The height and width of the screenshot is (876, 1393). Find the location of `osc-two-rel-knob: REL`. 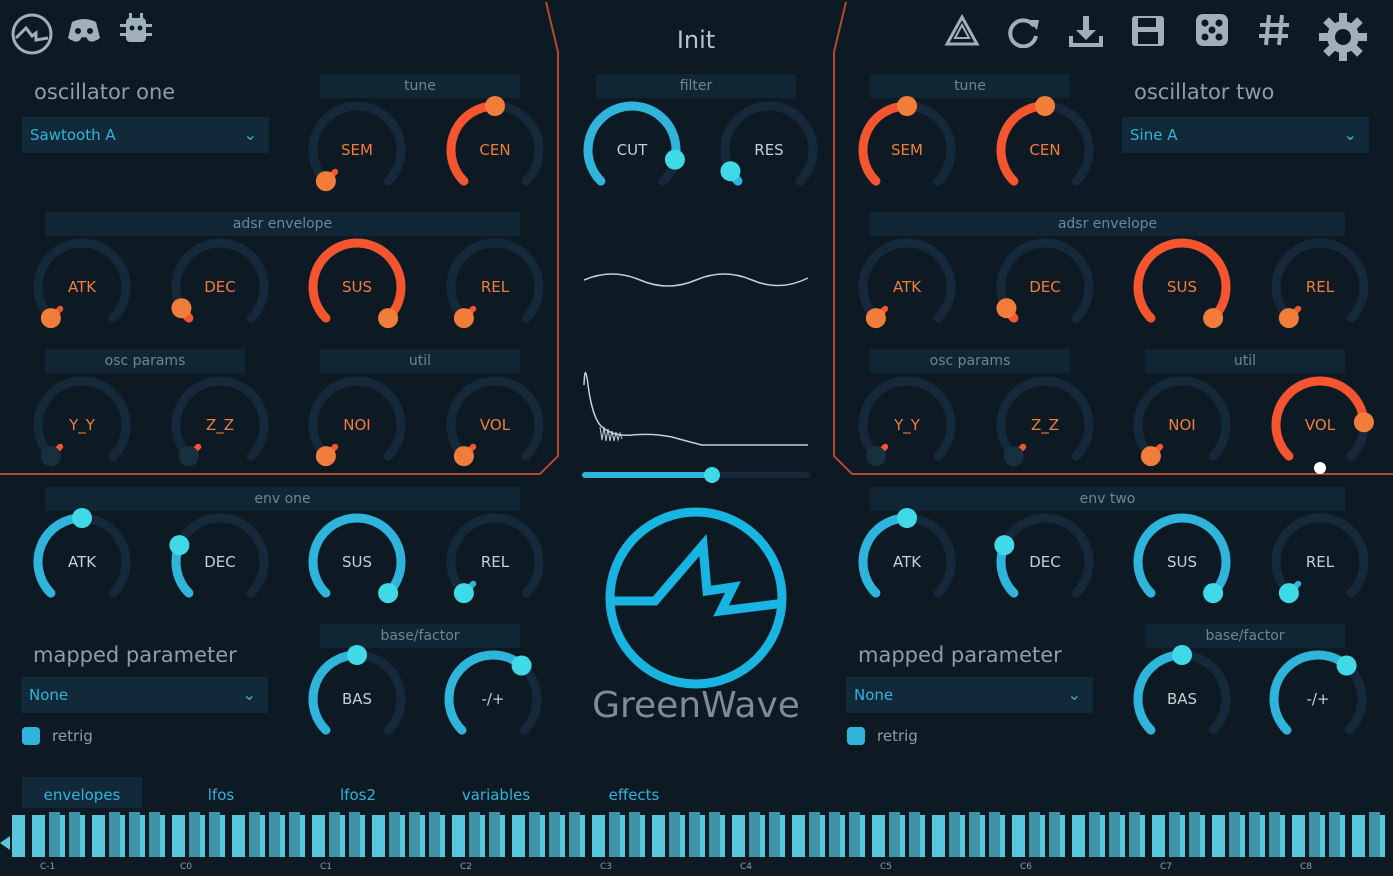

osc-two-rel-knob: REL is located at coordinates (1320, 287).